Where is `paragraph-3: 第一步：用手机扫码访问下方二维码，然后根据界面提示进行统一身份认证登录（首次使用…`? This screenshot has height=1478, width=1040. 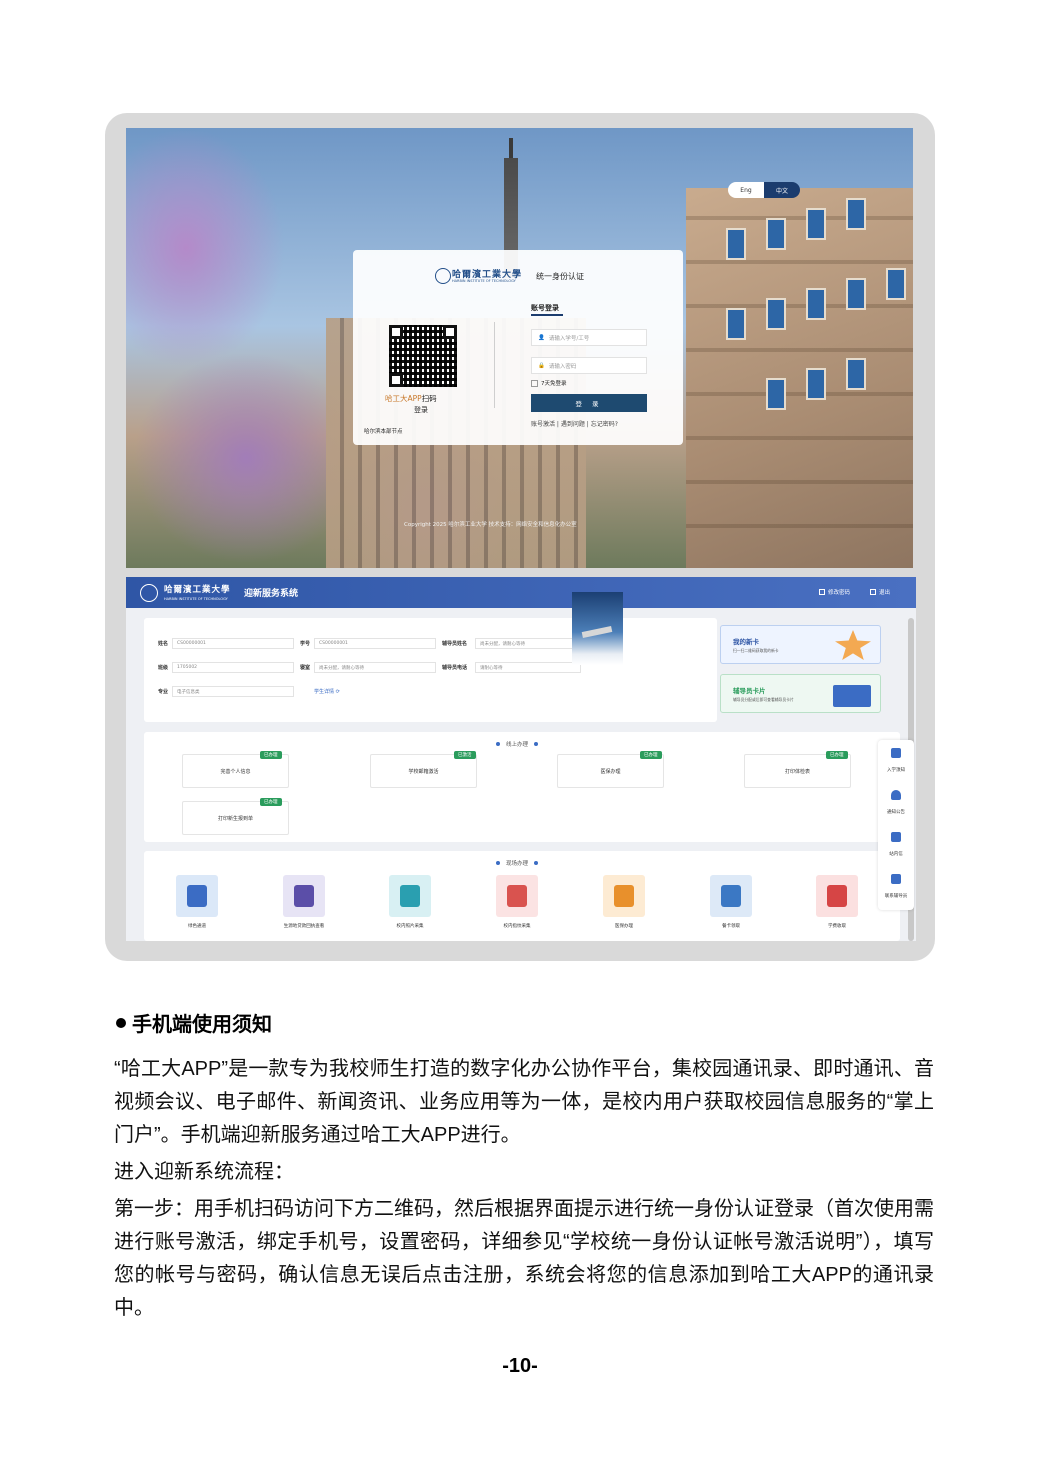
paragraph-3: 第一步：用手机扫码访问下方二维码，然后根据界面提示进行统一身份认证登录（首次使用… is located at coordinates (524, 1259).